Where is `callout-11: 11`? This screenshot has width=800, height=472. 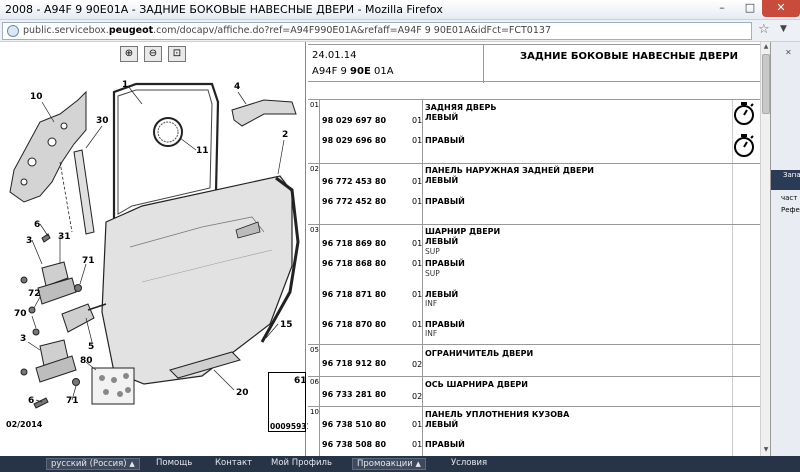
callout-11: 11 is located at coordinates (202, 151).